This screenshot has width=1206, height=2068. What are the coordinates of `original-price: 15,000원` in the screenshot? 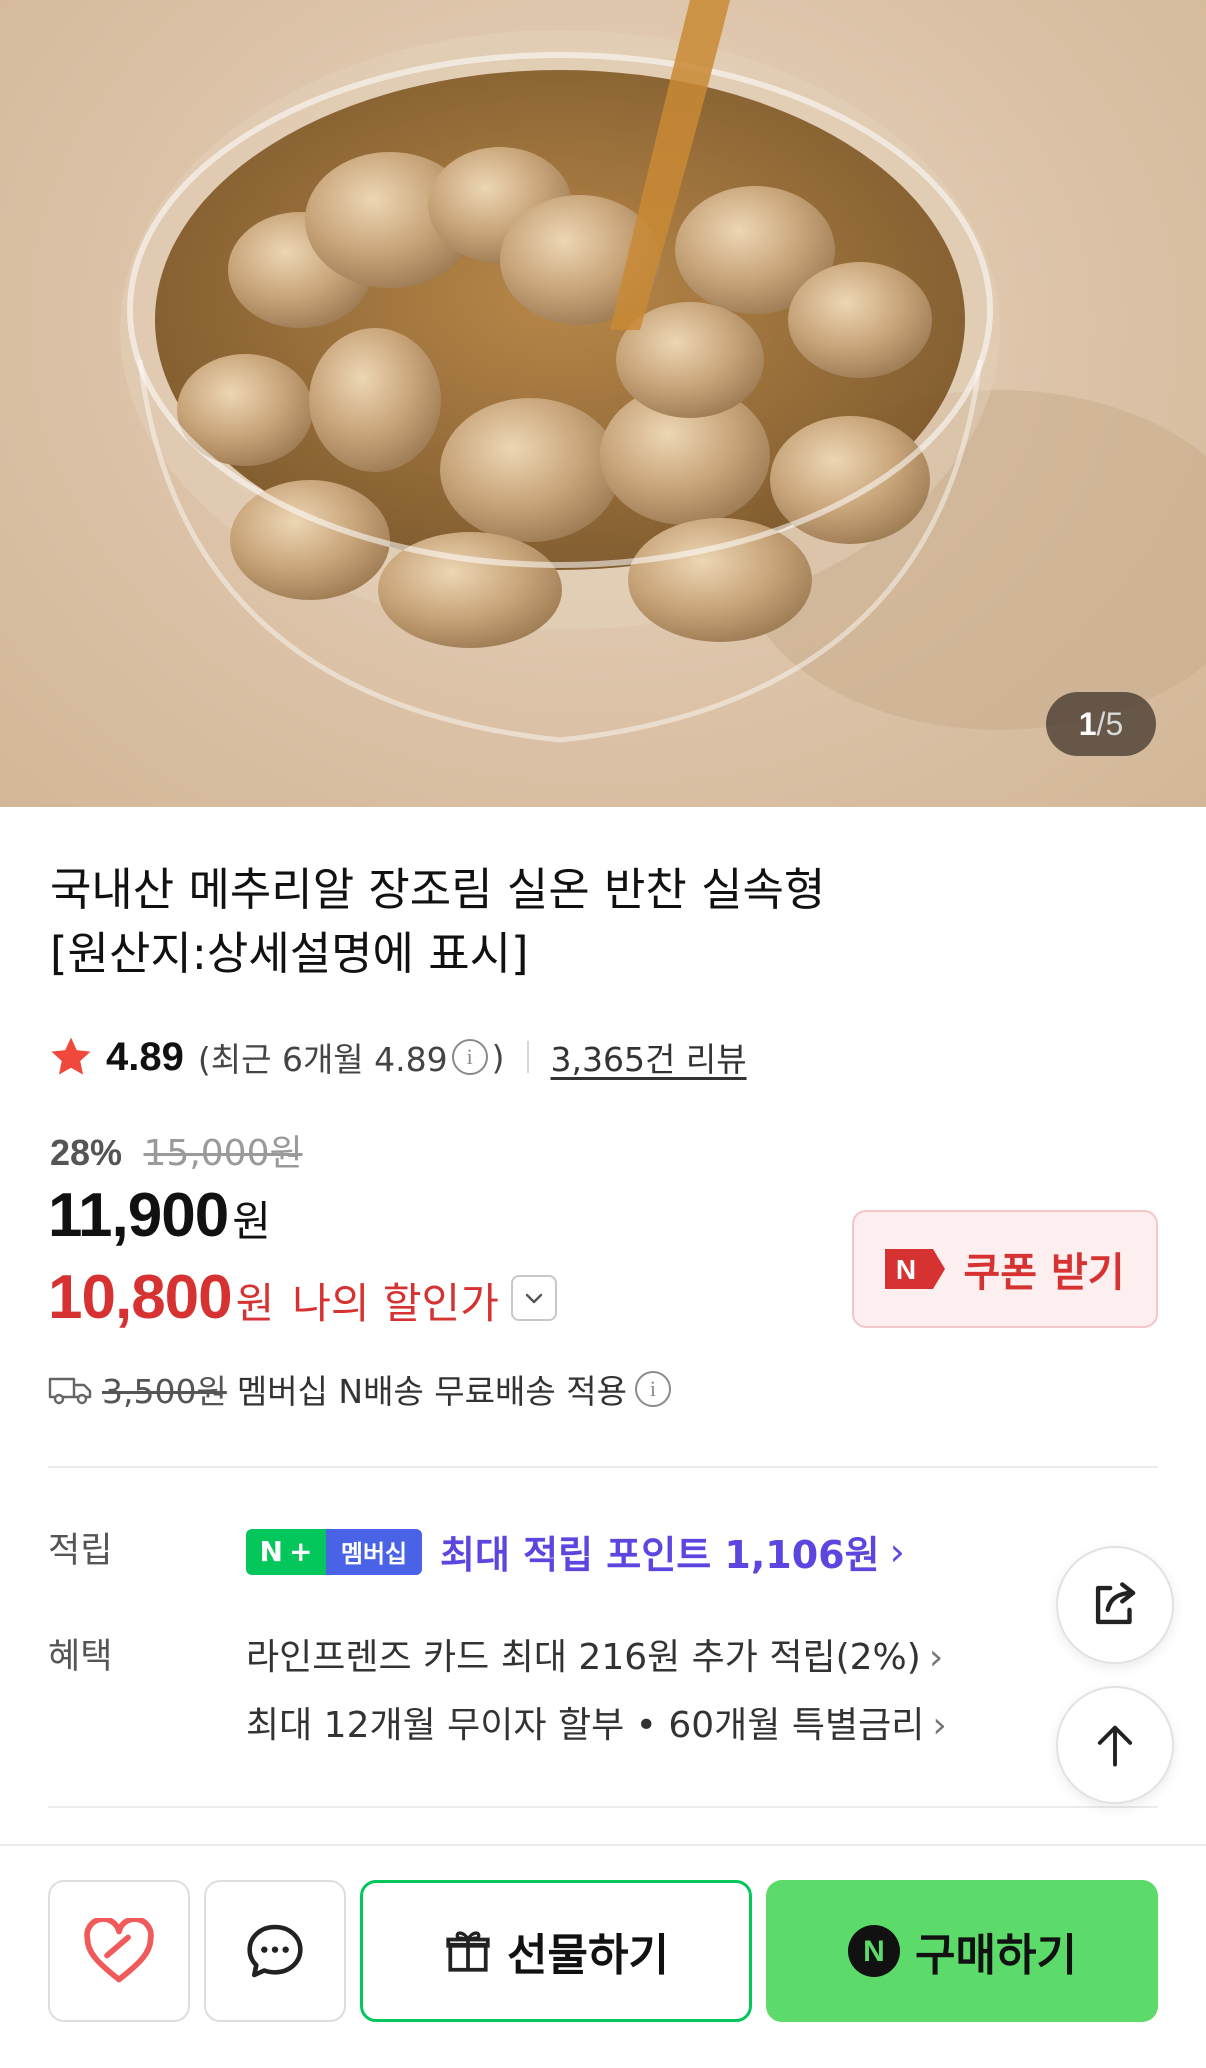 It's located at (223, 1153).